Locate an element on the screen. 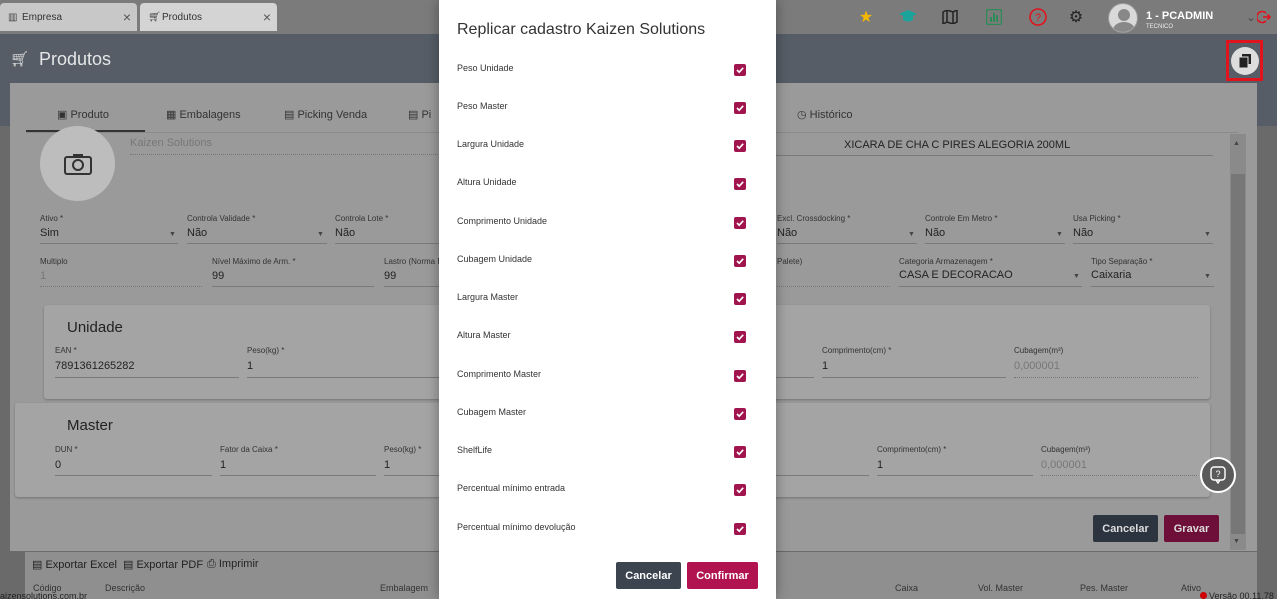 The image size is (1277, 599). lastro-field: 99 is located at coordinates (390, 276).